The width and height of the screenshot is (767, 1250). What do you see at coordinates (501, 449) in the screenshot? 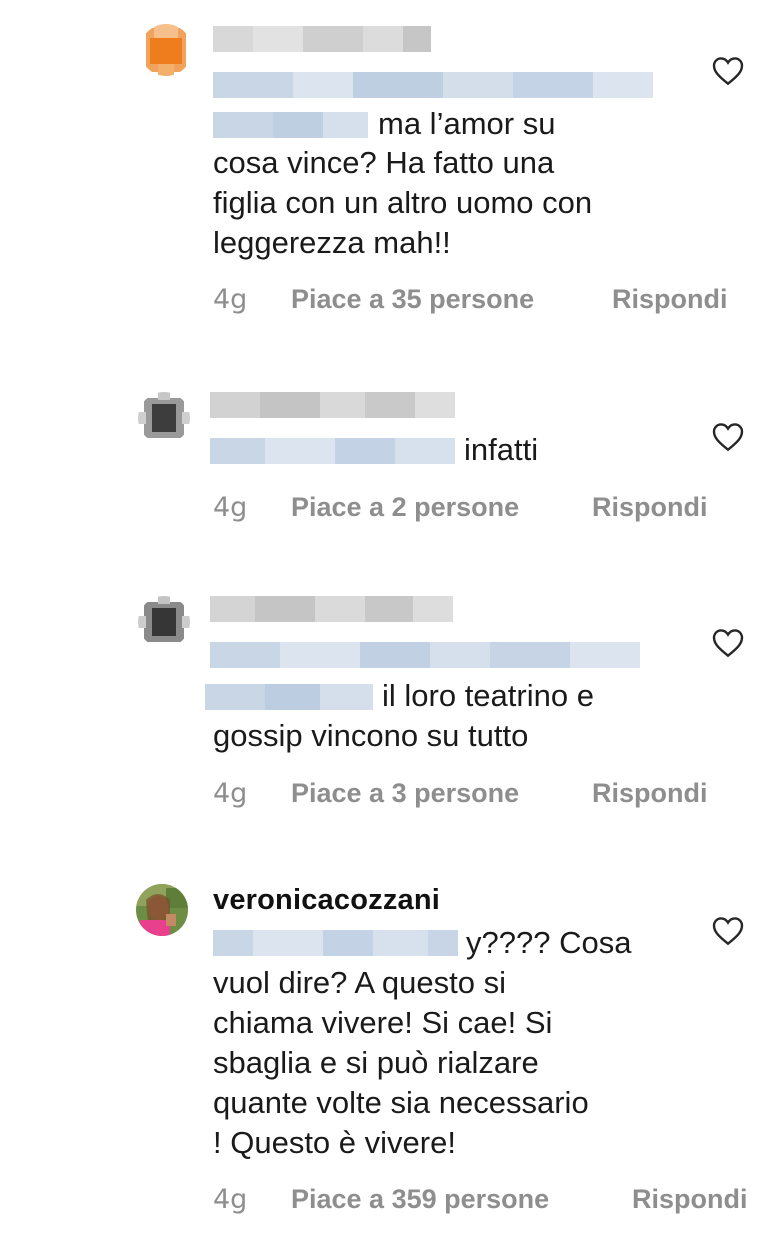
I see `comment-text: infatti` at bounding box center [501, 449].